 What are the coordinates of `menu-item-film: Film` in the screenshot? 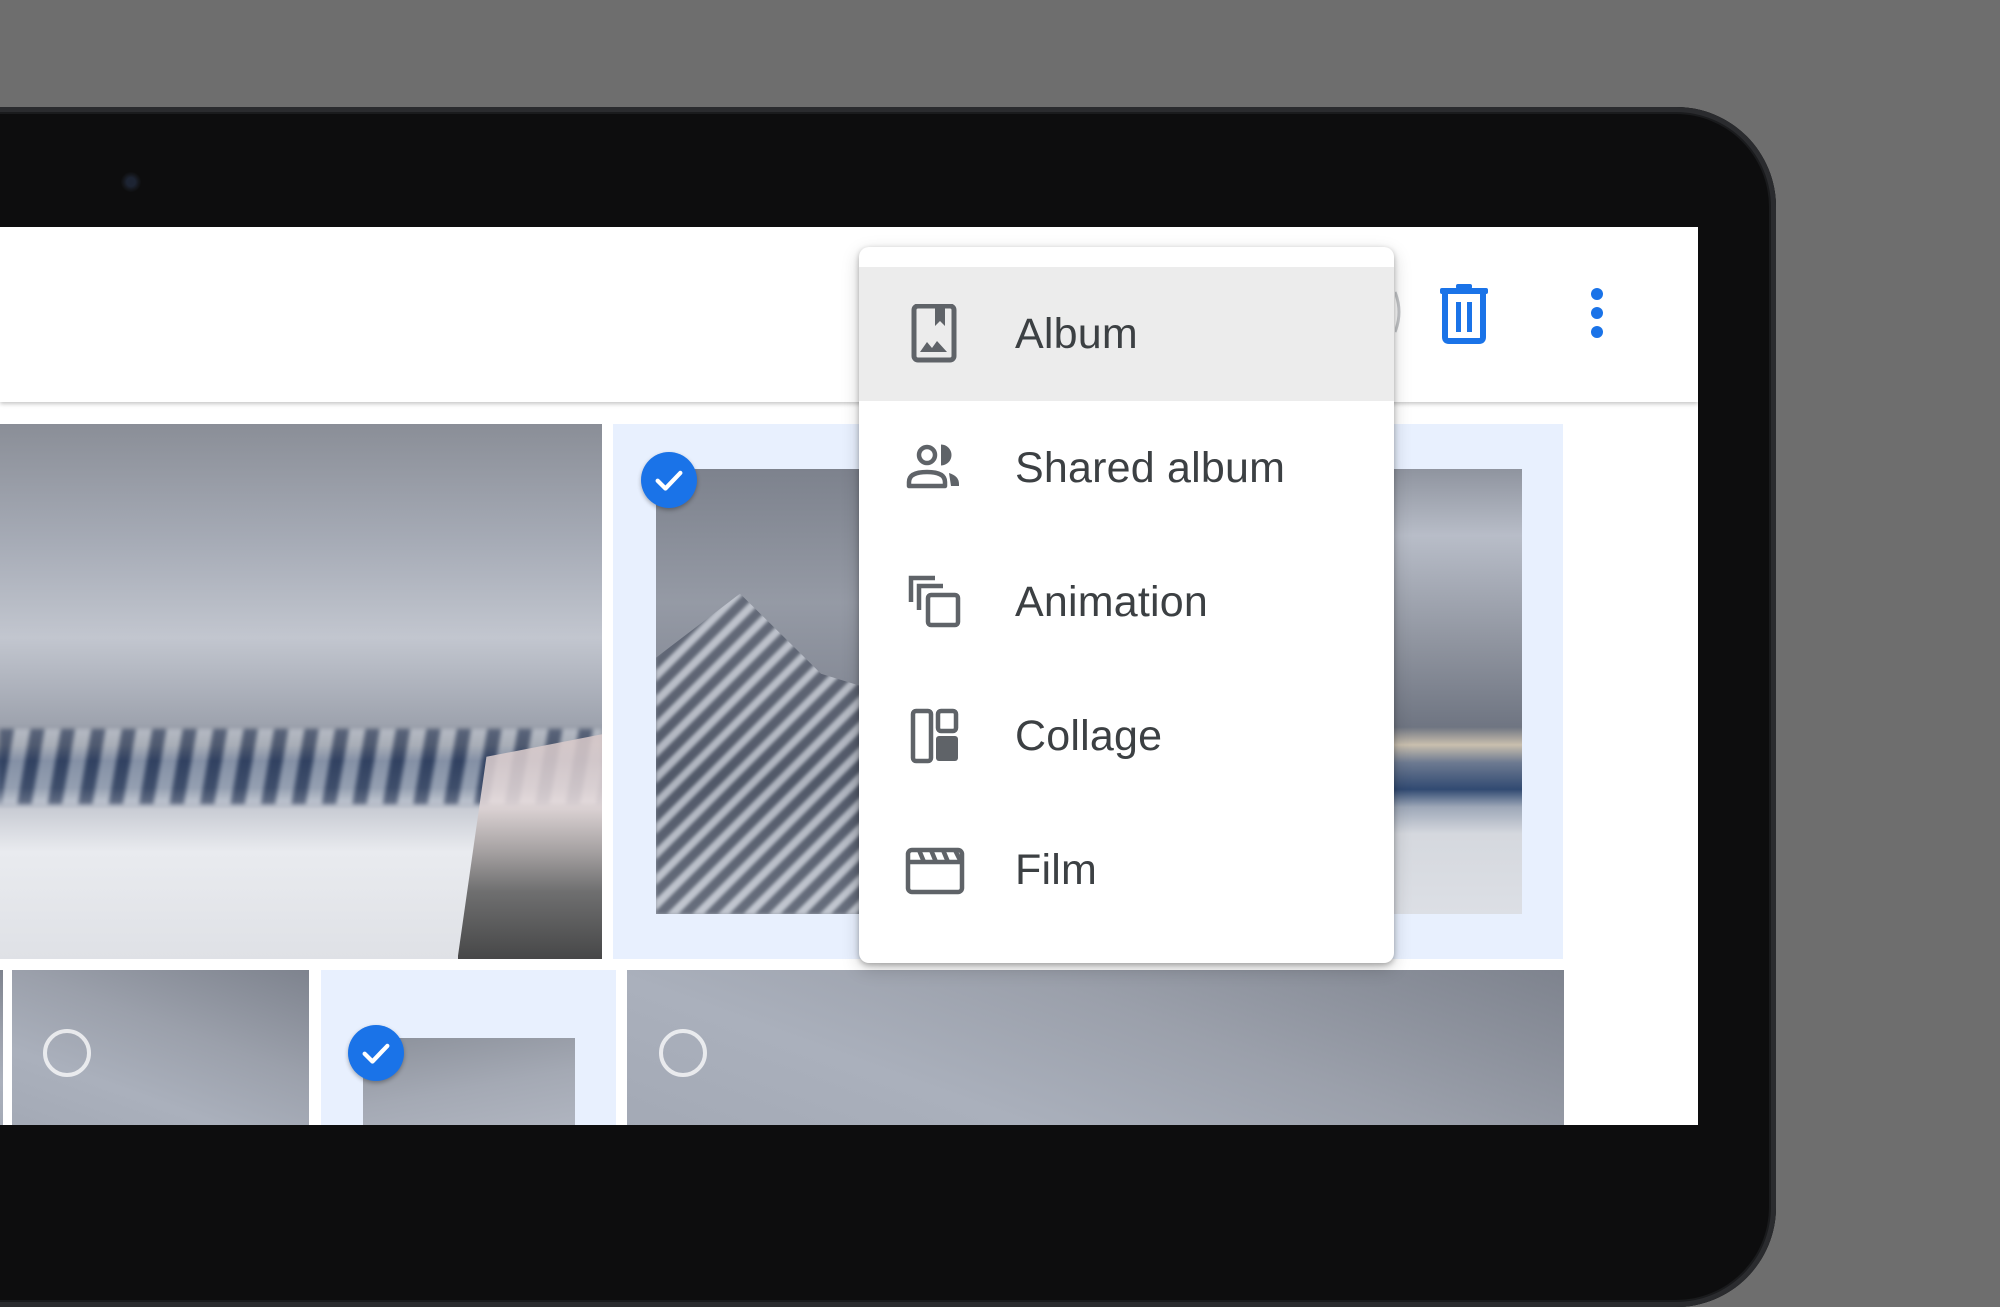 It's located at (1126, 870).